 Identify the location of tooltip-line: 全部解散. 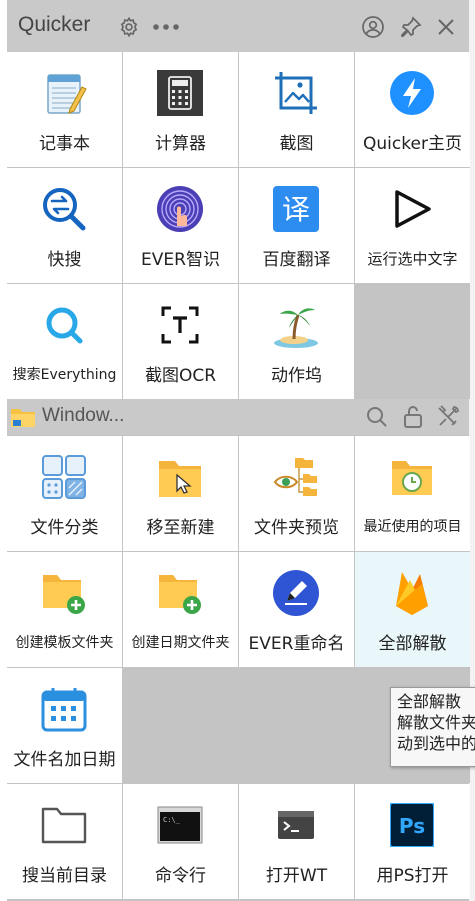
(429, 701).